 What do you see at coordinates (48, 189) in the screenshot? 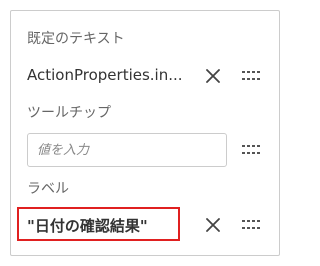
I see `label-section-label: ラベル` at bounding box center [48, 189].